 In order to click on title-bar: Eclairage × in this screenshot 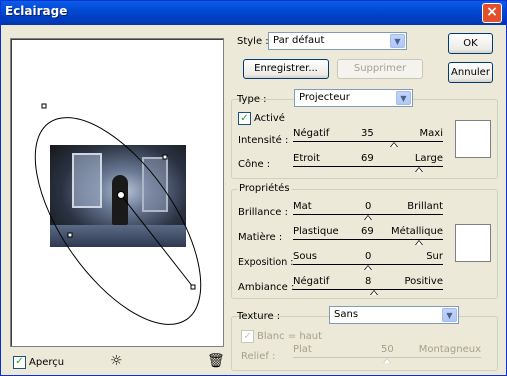, I will do `click(253, 13)`.